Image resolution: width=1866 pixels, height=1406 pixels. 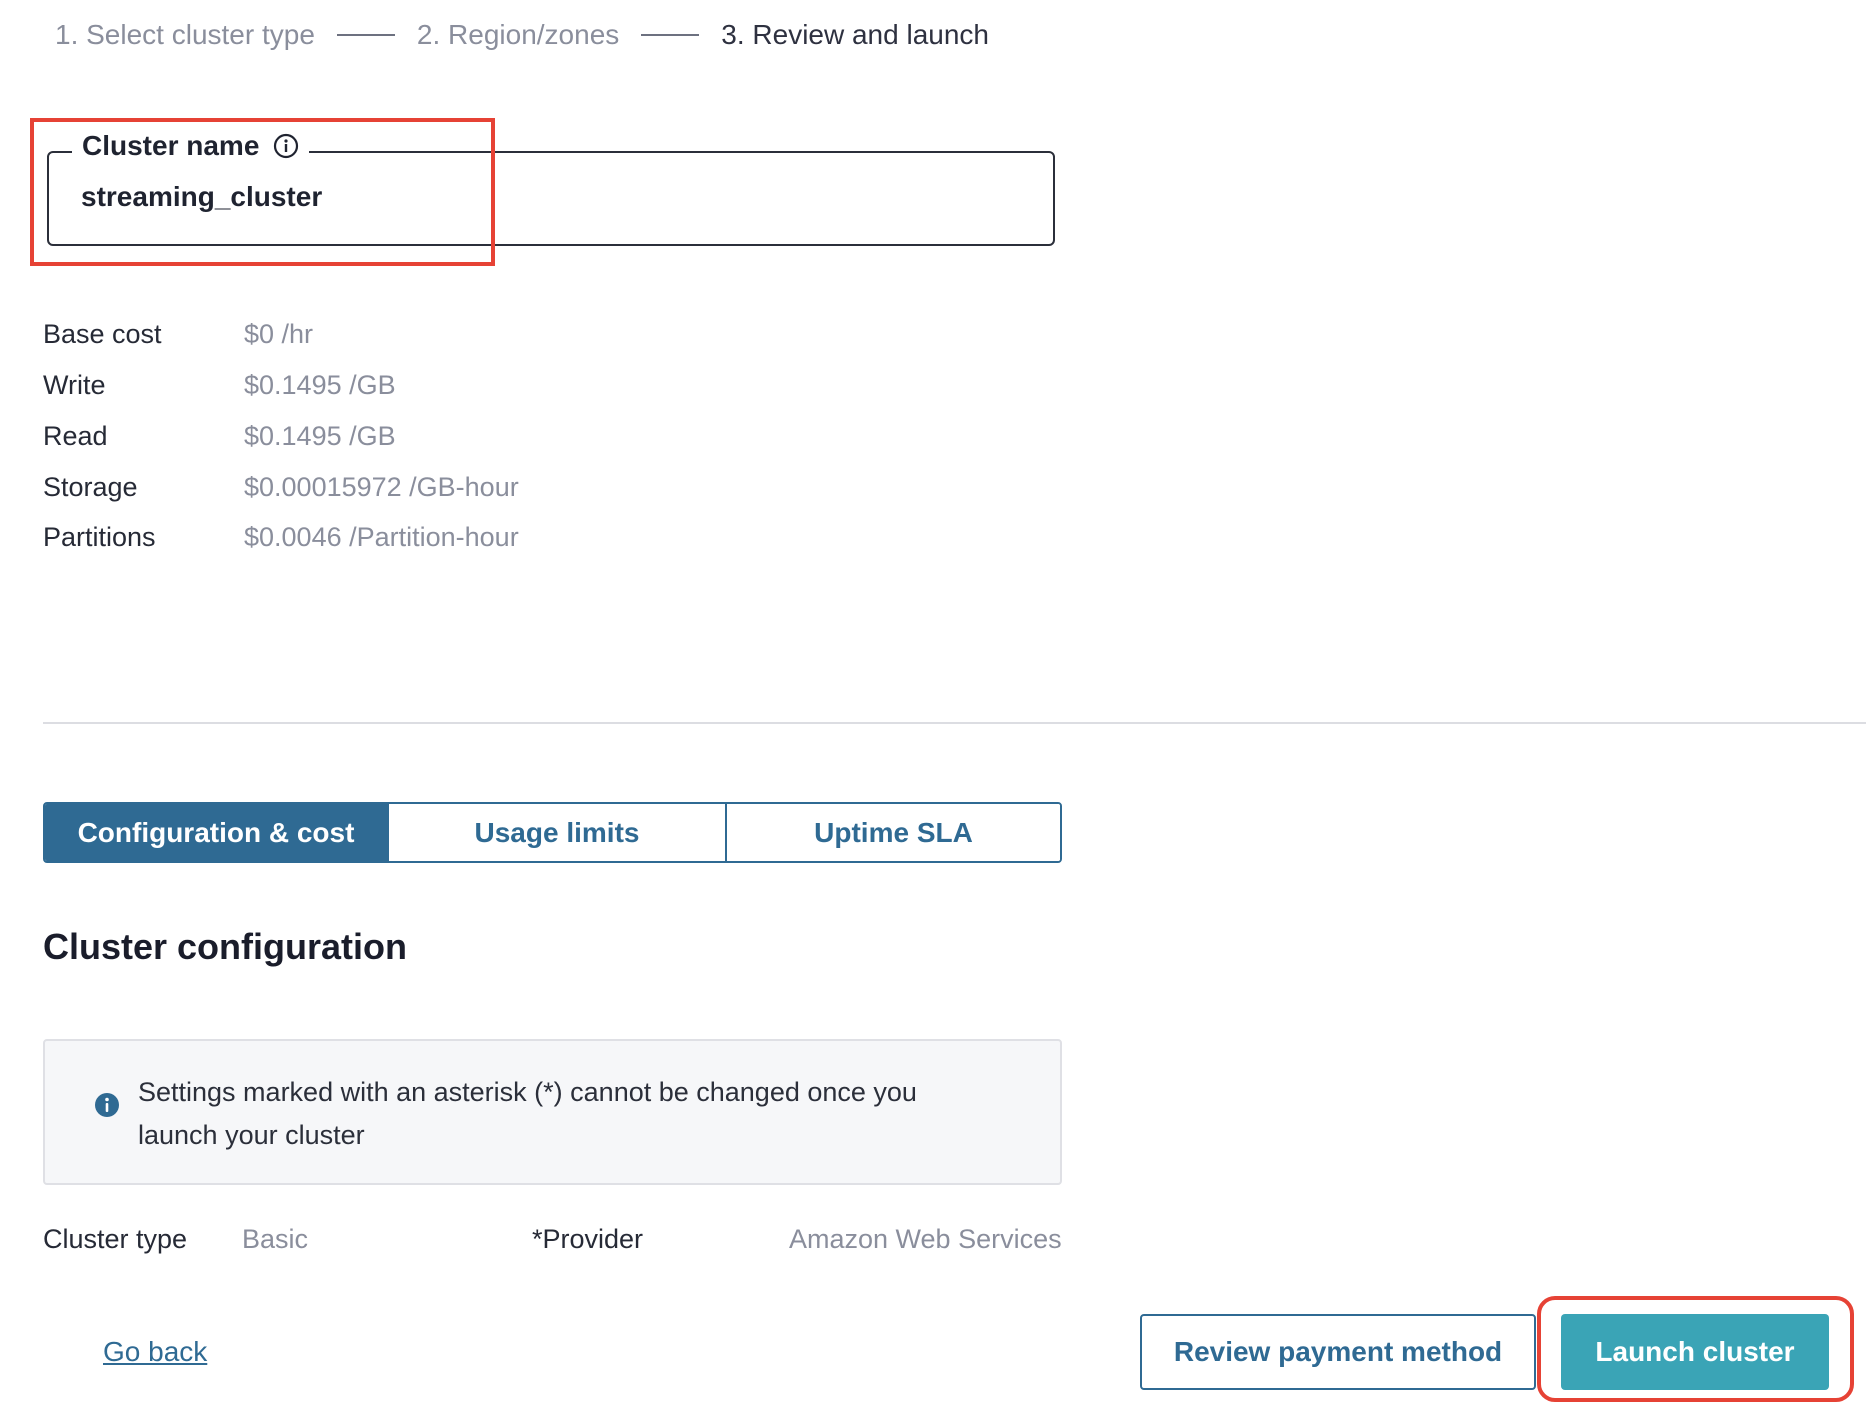 I want to click on cost-row-storage: Storage $0.00015972 /GB-hour, so click(x=281, y=487).